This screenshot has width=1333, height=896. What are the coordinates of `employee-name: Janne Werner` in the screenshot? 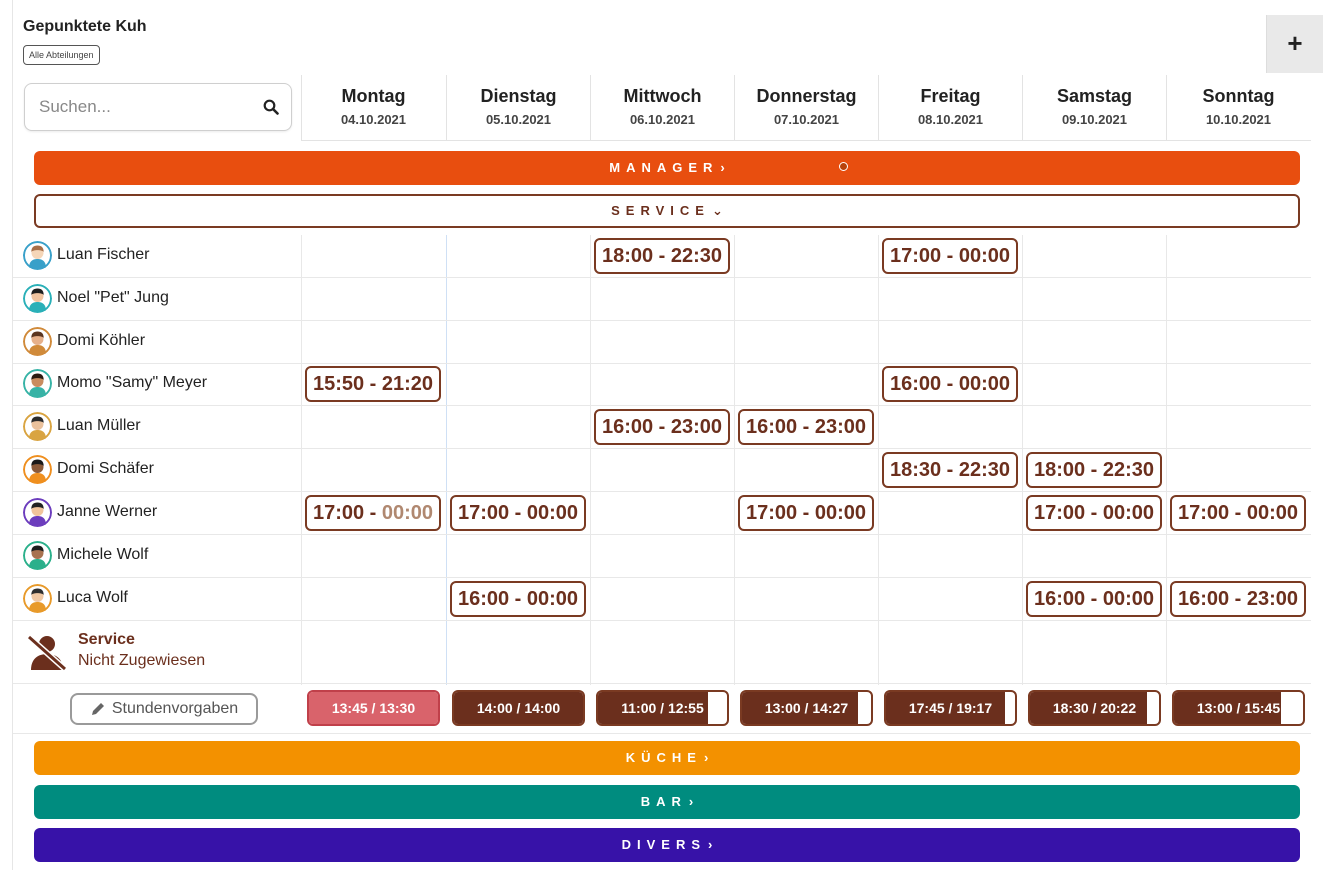 It's located at (107, 512).